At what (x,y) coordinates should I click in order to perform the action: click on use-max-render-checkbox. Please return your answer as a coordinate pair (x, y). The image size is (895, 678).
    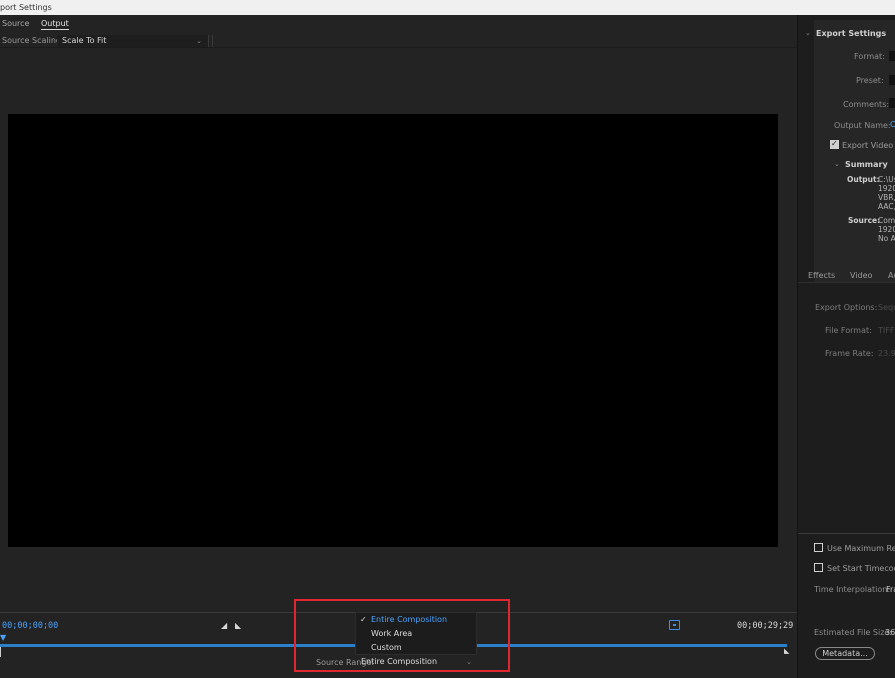
    Looking at the image, I should click on (818, 547).